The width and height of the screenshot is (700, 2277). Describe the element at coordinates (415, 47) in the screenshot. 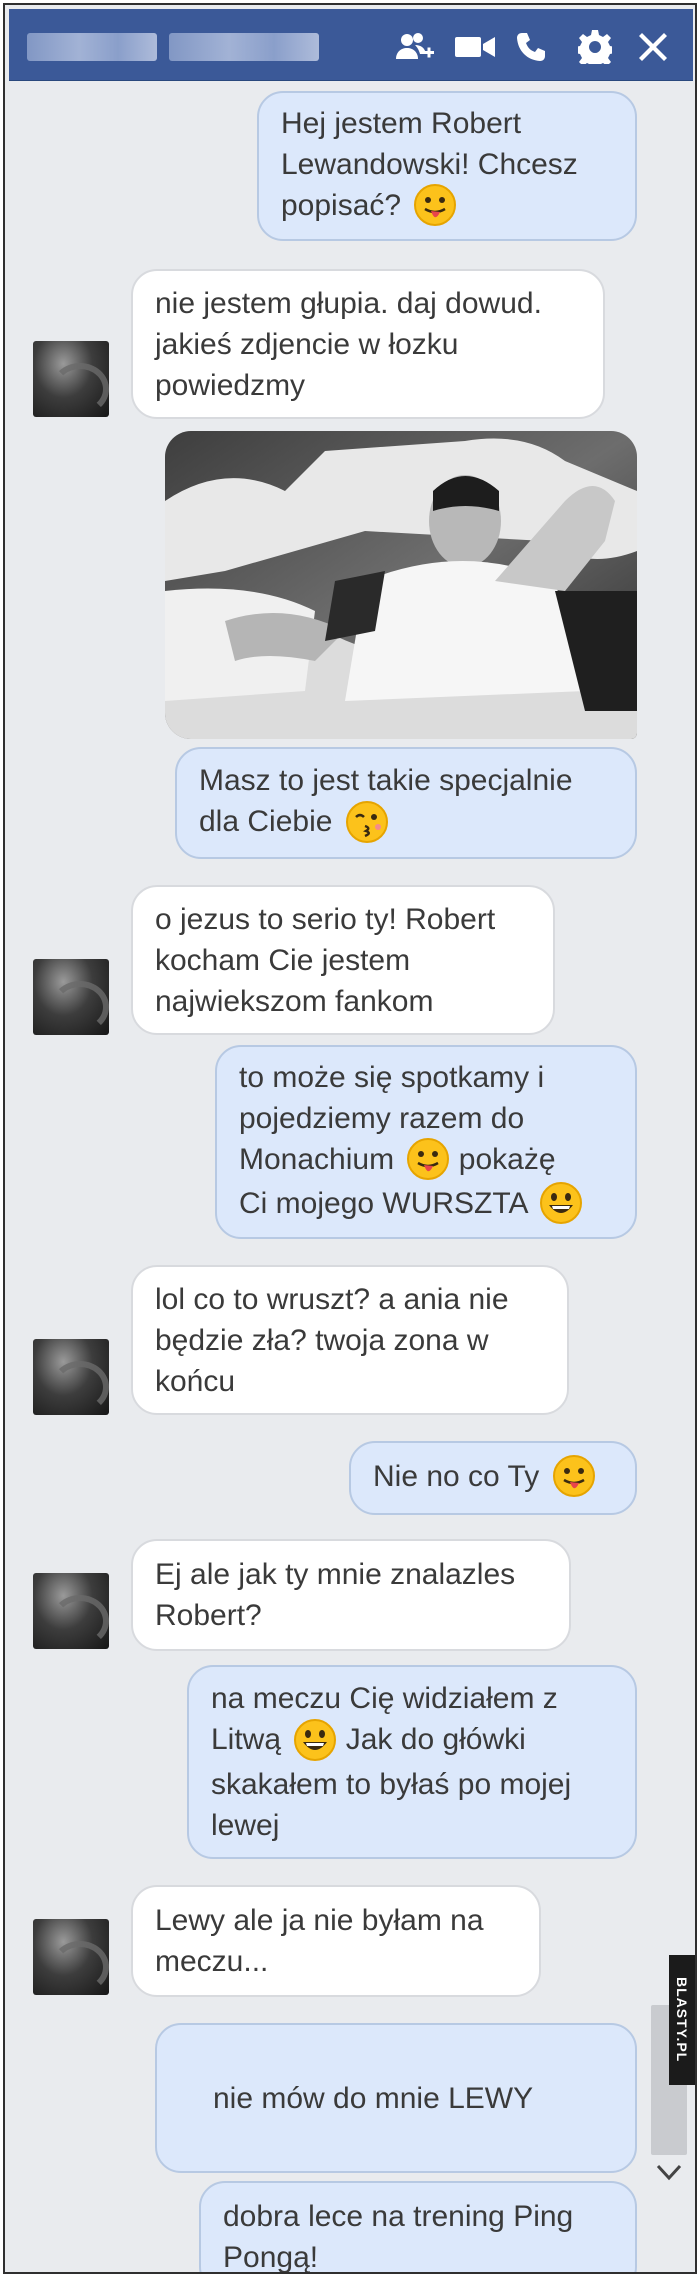

I see `add-people-icon` at that location.